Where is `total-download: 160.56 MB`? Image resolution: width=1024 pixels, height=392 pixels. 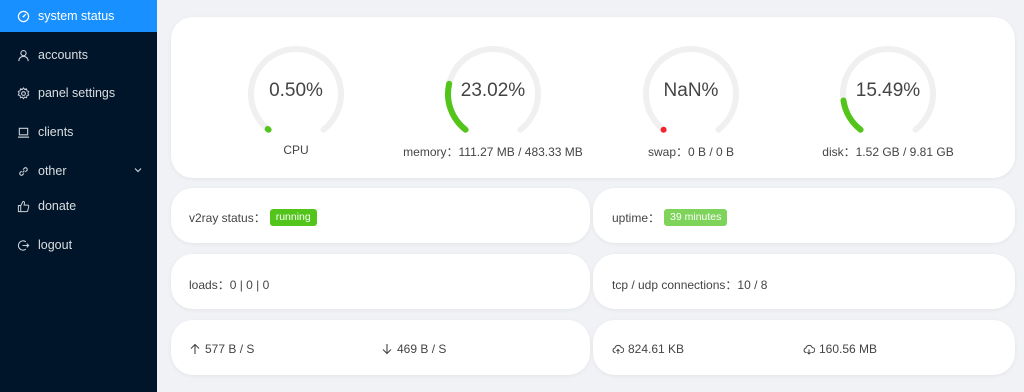 total-download: 160.56 MB is located at coordinates (848, 349).